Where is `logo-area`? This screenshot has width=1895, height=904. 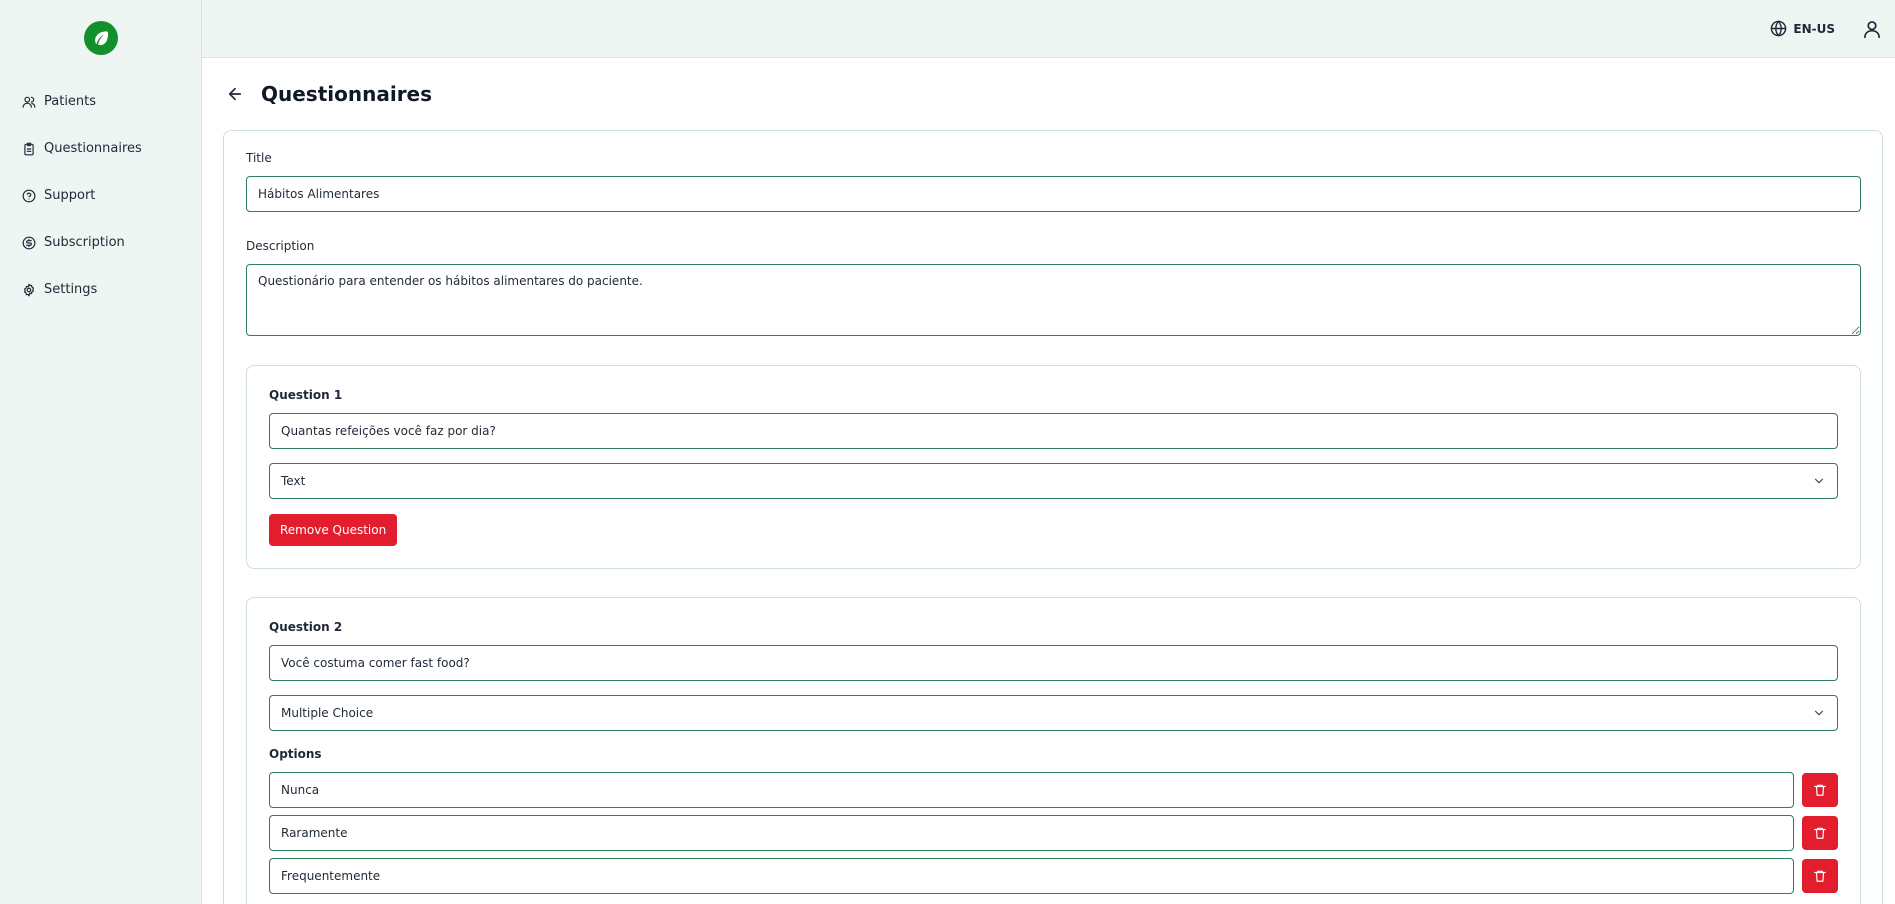
logo-area is located at coordinates (100, 39).